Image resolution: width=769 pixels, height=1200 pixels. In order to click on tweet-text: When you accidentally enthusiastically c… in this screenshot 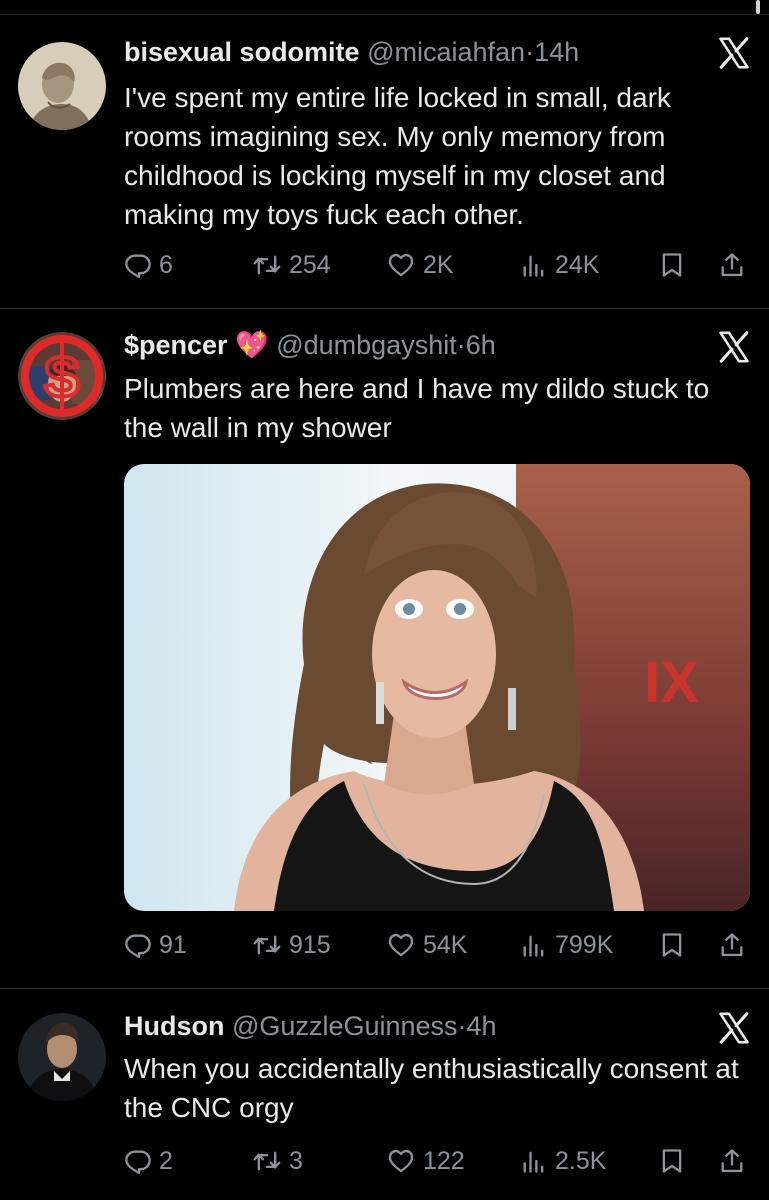, I will do `click(431, 1088)`.